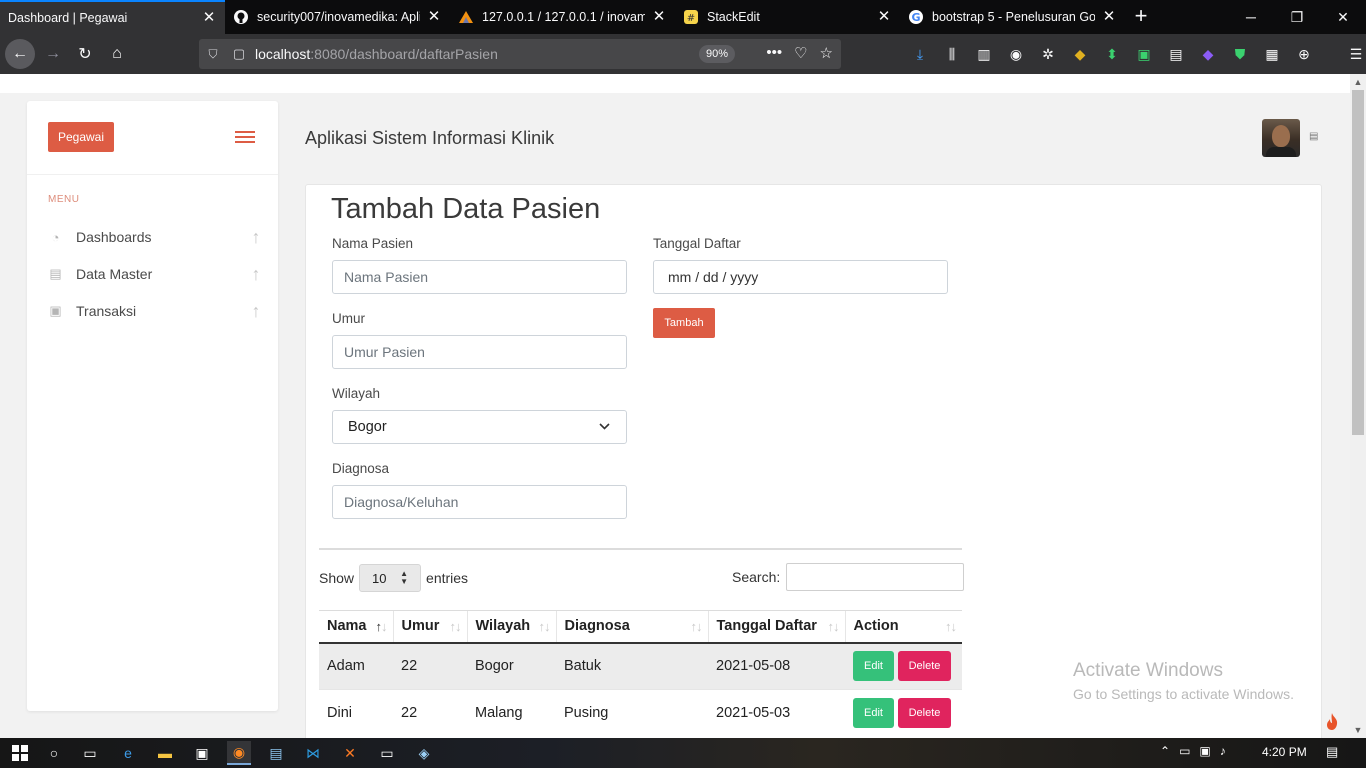 This screenshot has width=1366, height=768. I want to click on new-tab-icon: +, so click(1141, 16).